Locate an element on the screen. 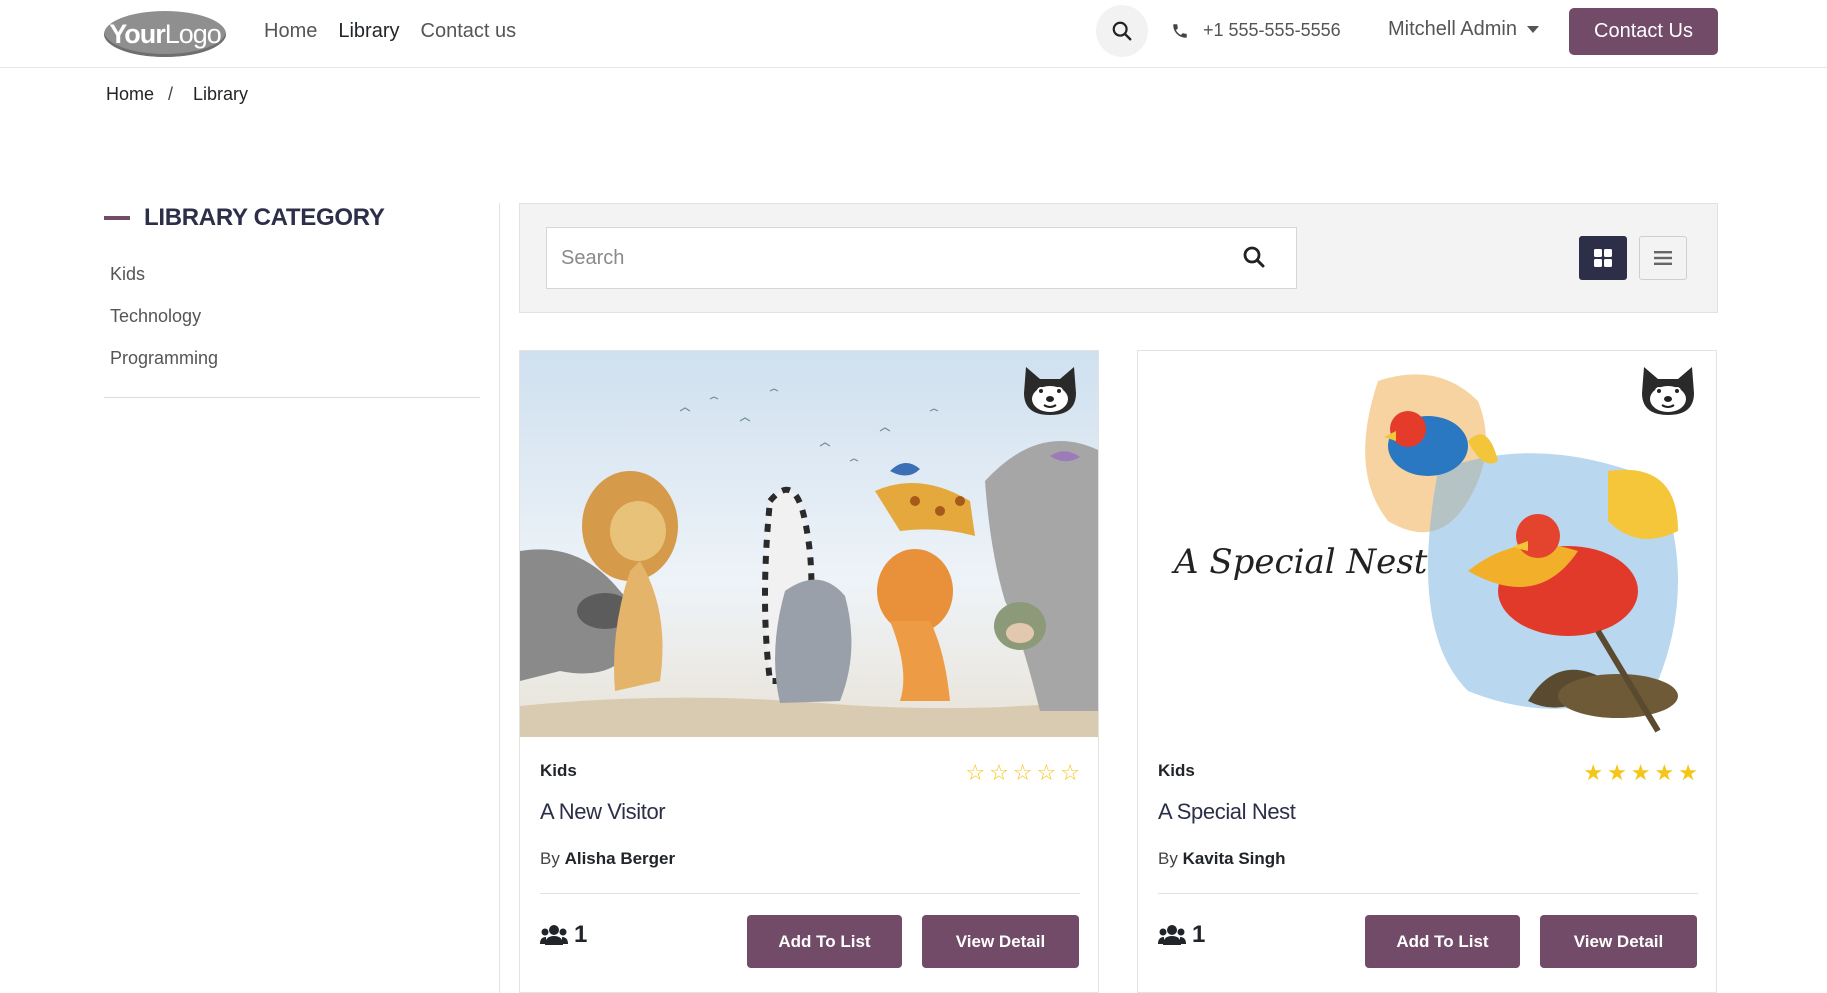  phone-contact: +1 555-555-5556 is located at coordinates (1256, 30).